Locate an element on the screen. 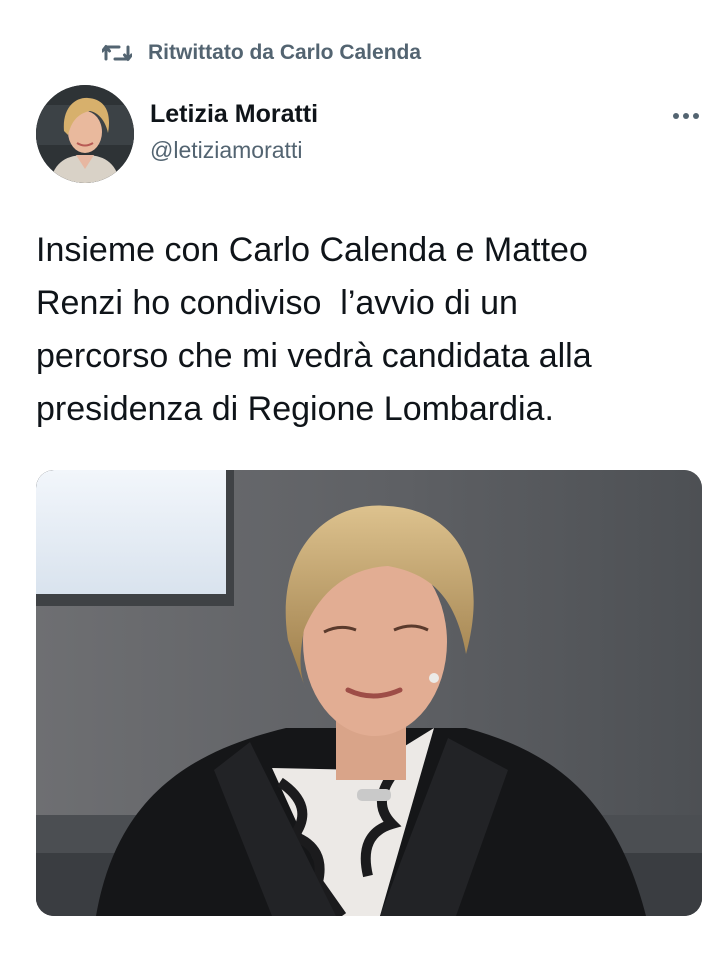 This screenshot has width=724, height=960. avatar-photo is located at coordinates (85, 134).